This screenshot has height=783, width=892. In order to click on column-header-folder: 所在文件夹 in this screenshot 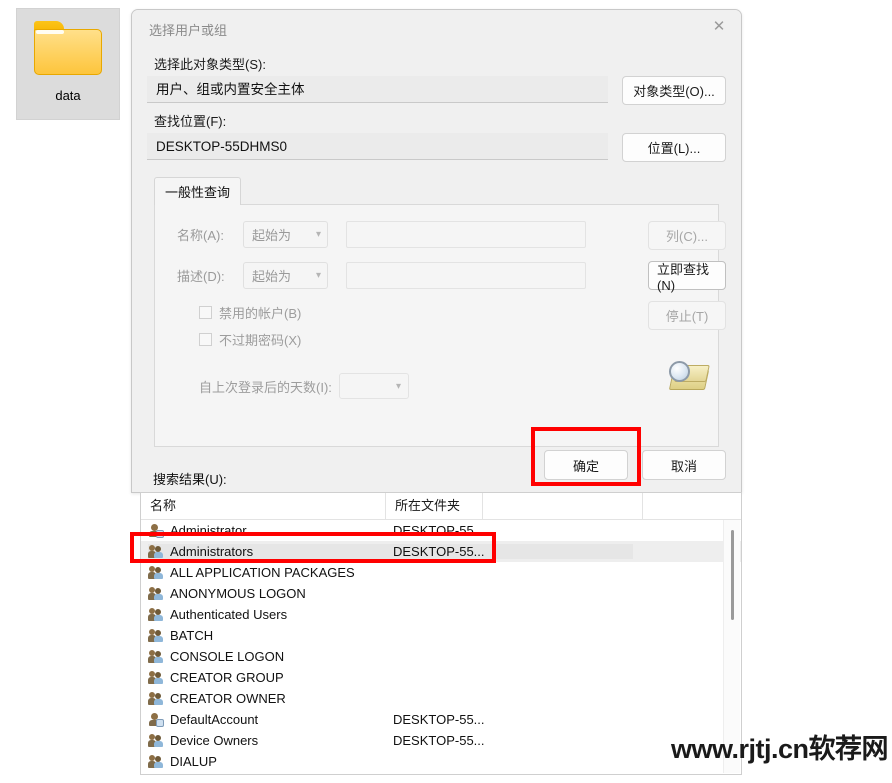, I will do `click(434, 506)`.